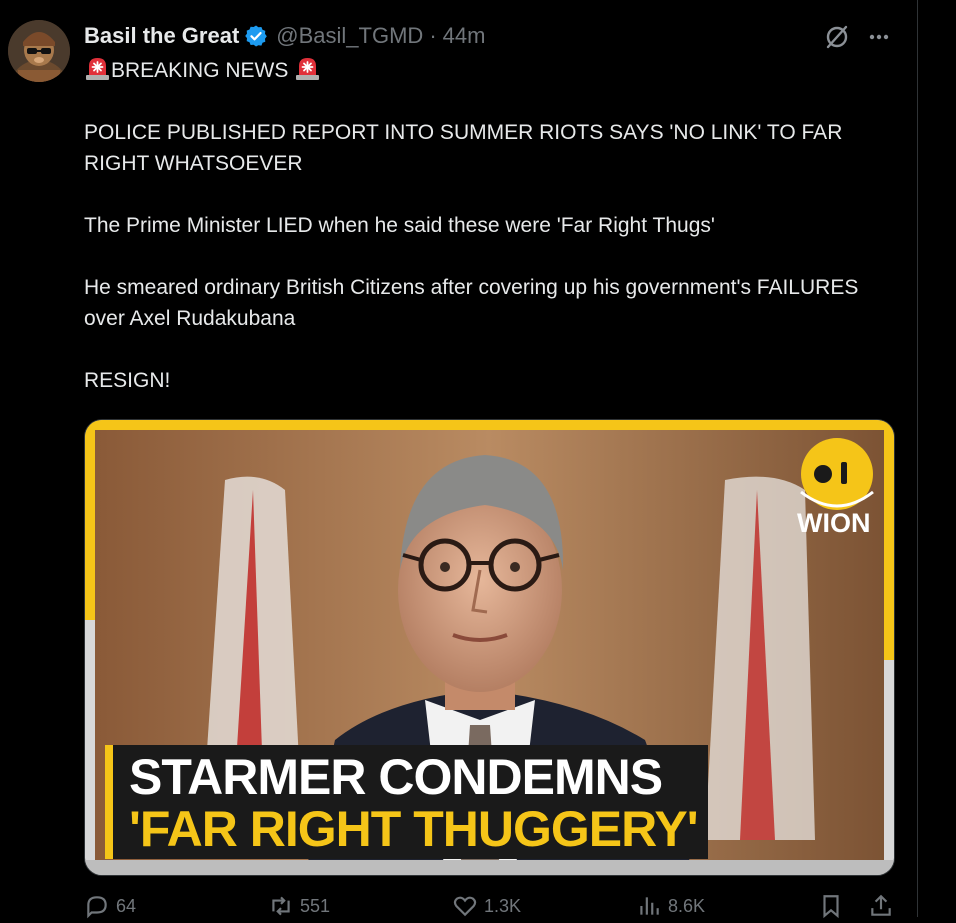  I want to click on avatar, so click(39, 51).